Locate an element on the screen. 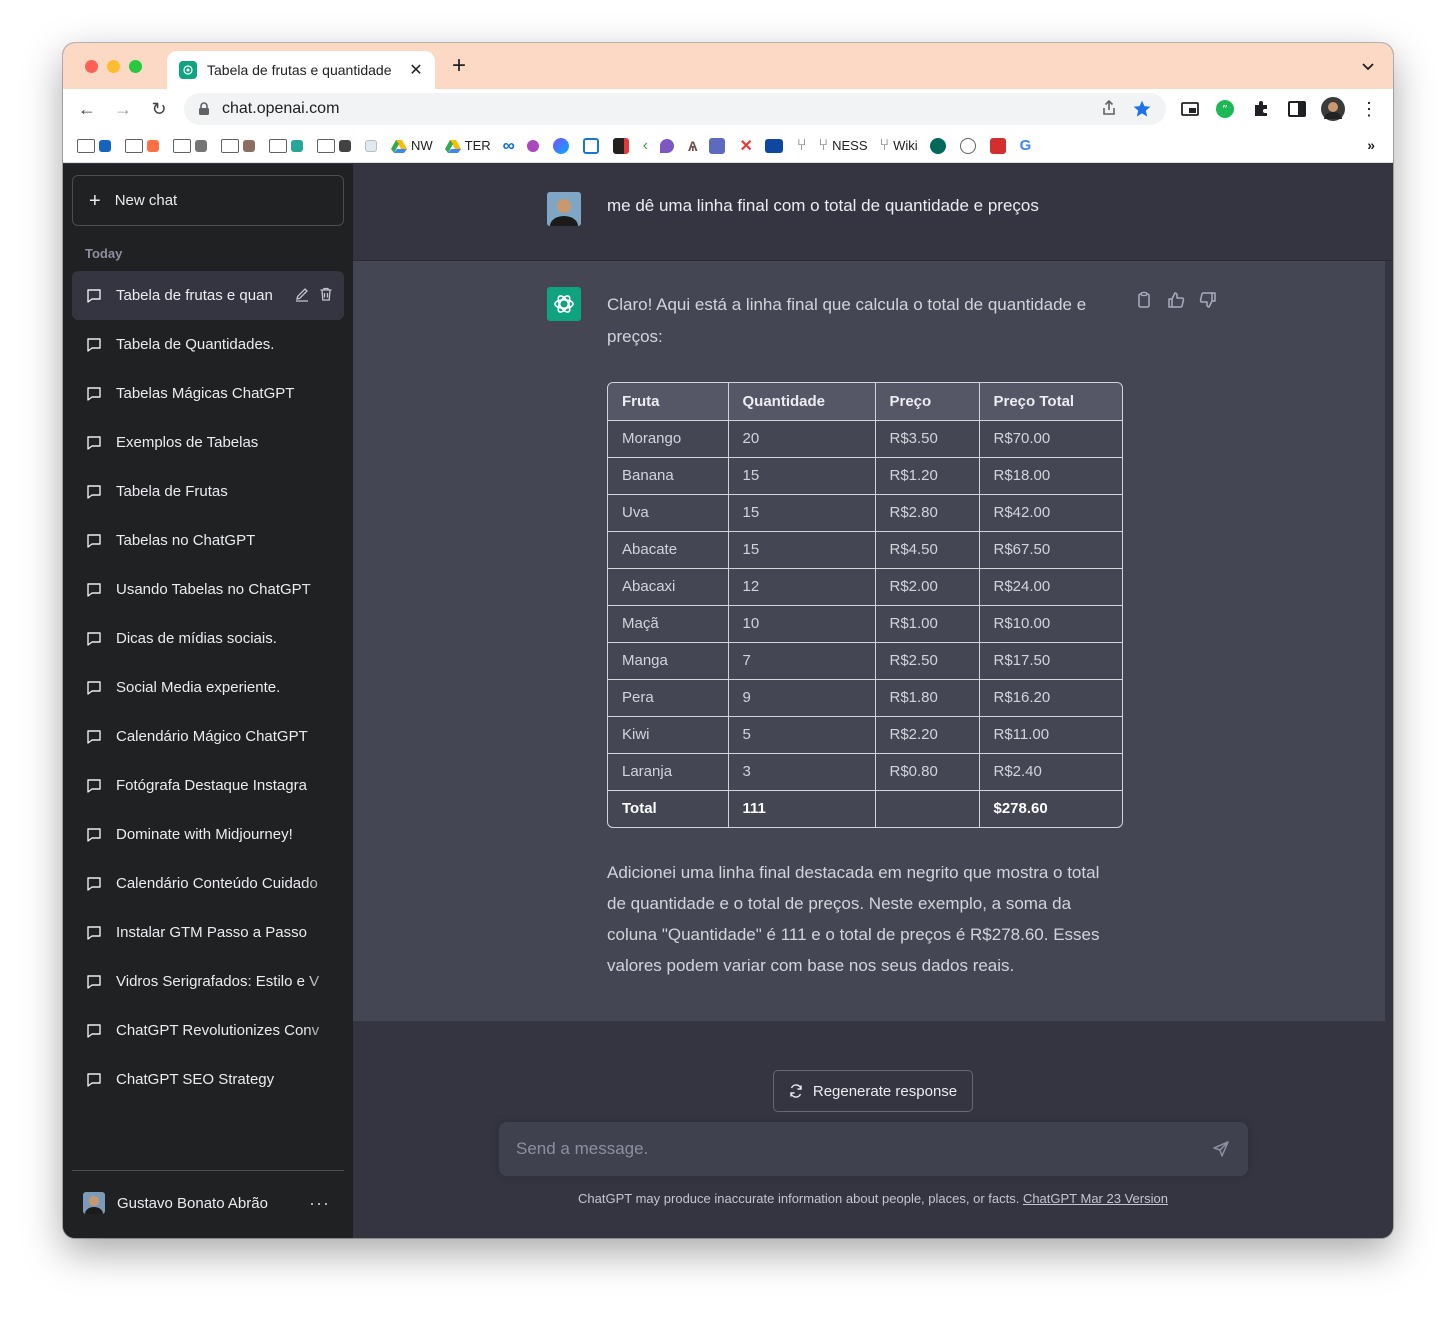  sidebar-chat-item: ChatGPT Revolutionizes Conv is located at coordinates (208, 1030).